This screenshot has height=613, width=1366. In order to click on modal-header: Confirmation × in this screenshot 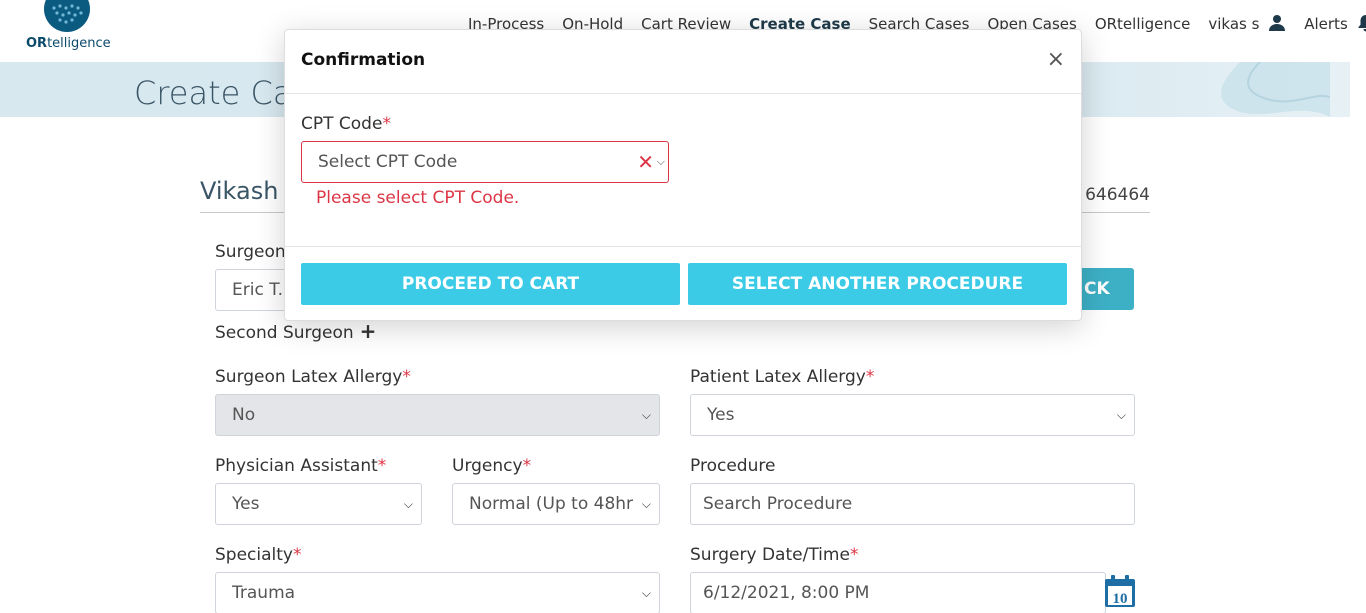, I will do `click(683, 62)`.